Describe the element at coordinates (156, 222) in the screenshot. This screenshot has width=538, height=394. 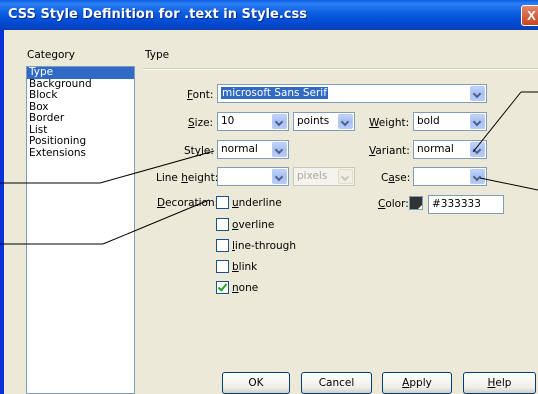
I see `callout-line-decoration-pointer` at that location.